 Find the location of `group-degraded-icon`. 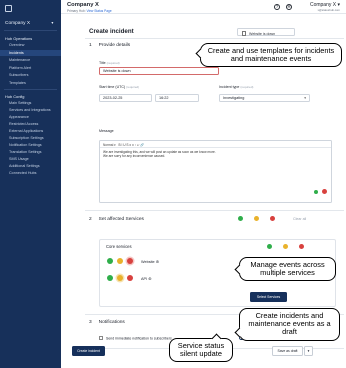

group-degraded-icon is located at coordinates (285, 246).